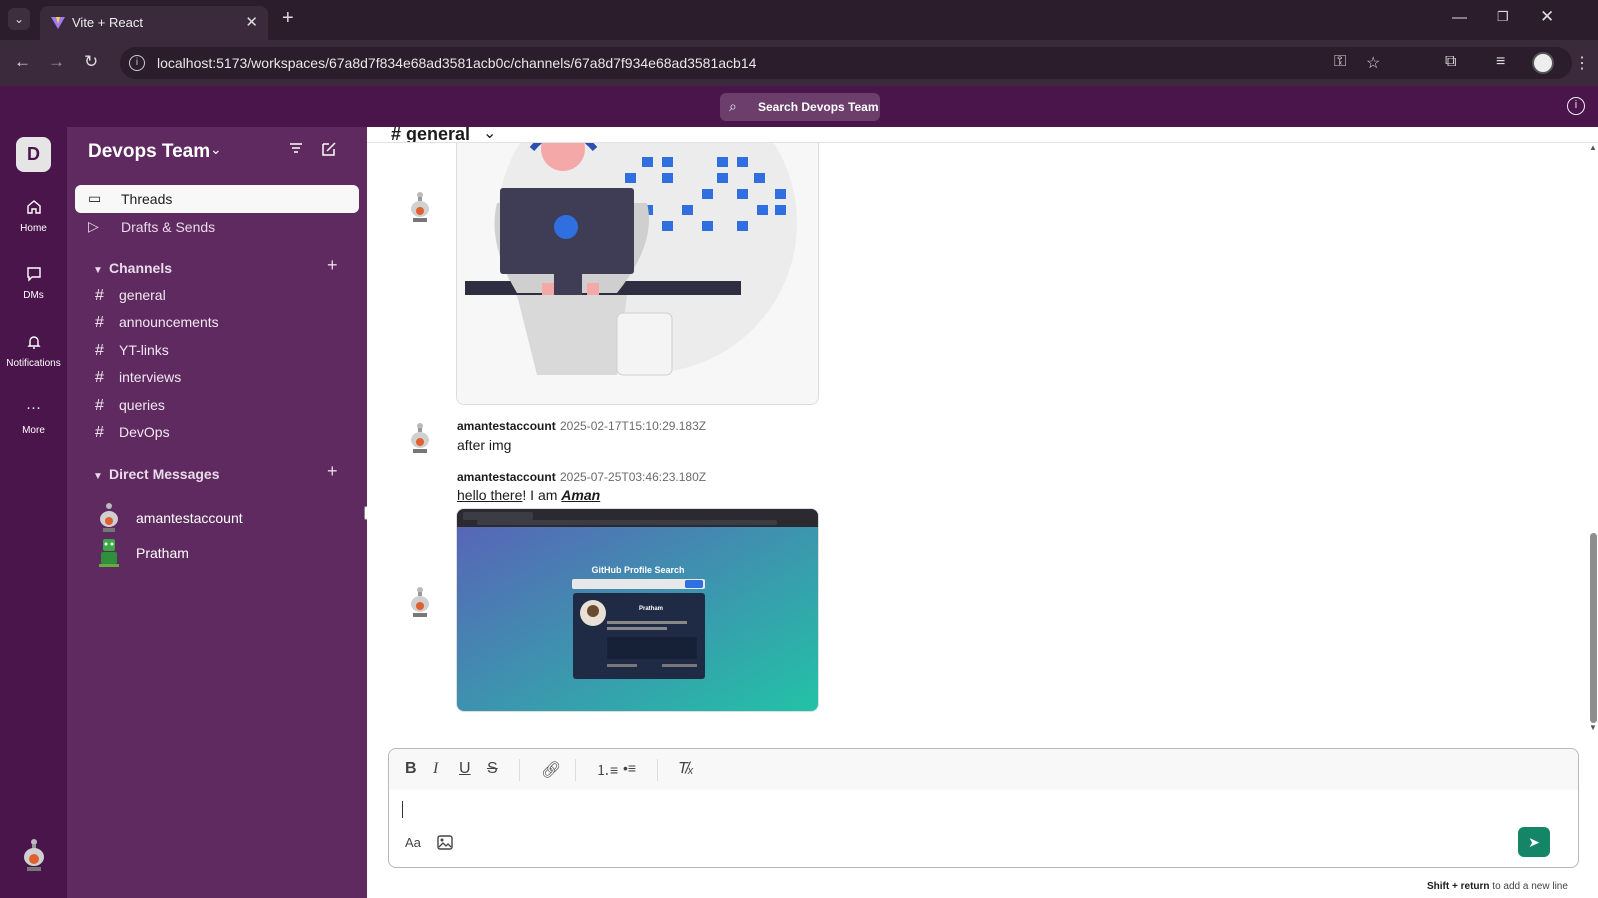 This screenshot has height=898, width=1598. I want to click on scroll-thumb, so click(1593, 628).